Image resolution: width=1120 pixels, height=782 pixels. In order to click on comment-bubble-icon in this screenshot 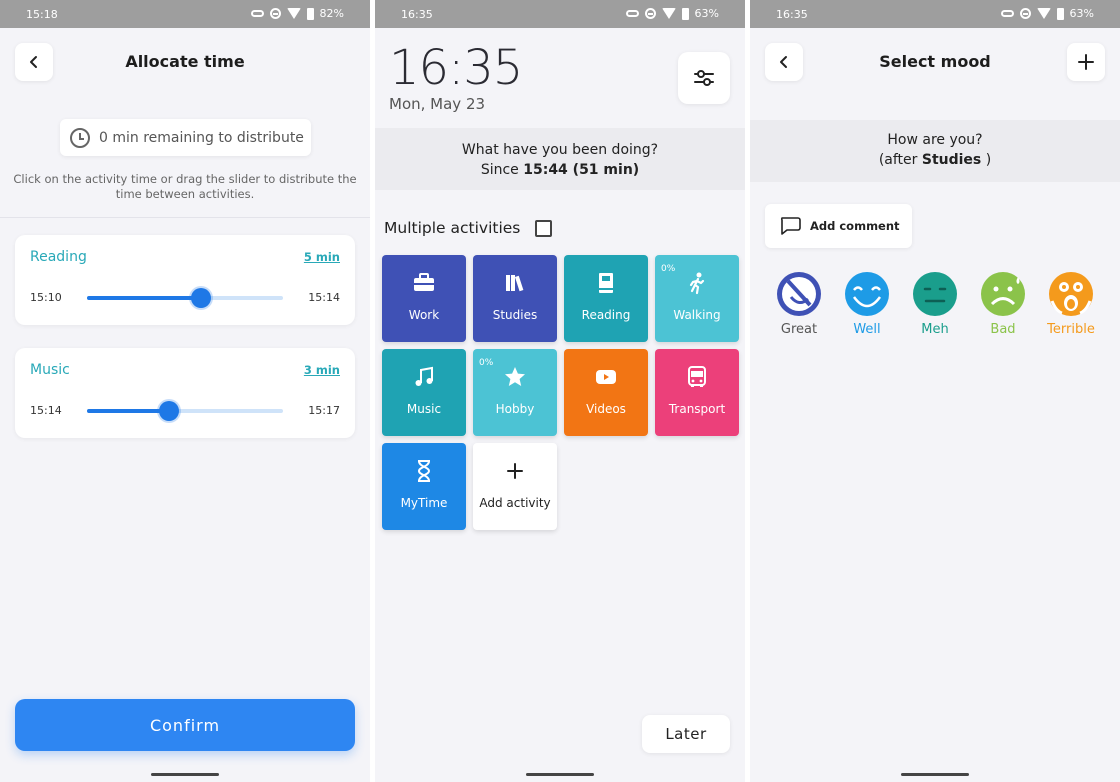, I will do `click(790, 226)`.